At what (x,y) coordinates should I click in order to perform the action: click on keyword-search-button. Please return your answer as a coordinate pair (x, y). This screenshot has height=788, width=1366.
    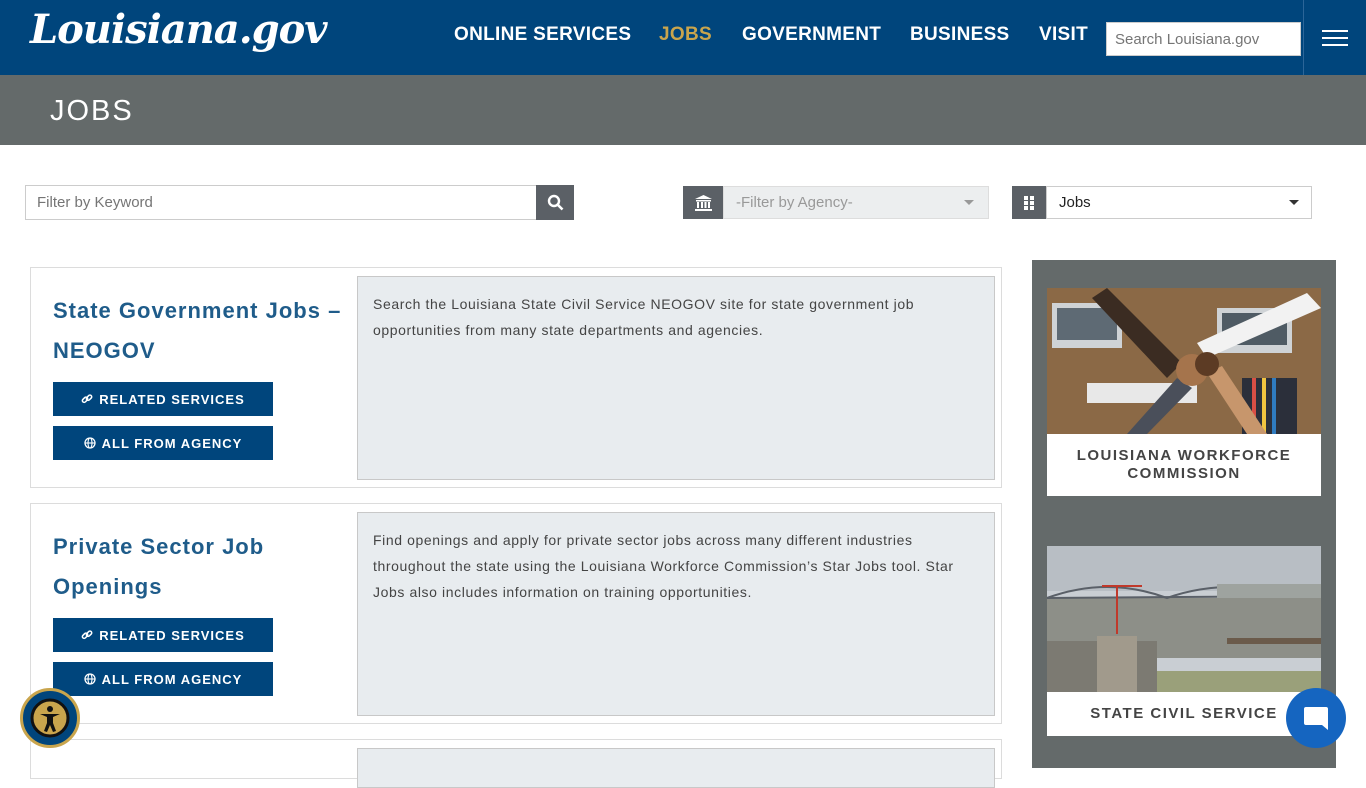
    Looking at the image, I should click on (555, 202).